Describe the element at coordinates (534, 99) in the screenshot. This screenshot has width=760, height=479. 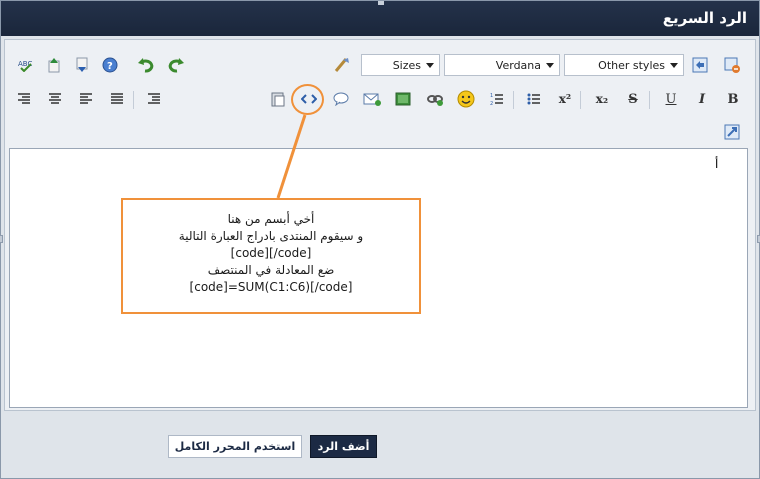
I see `bullet-list-icon` at that location.